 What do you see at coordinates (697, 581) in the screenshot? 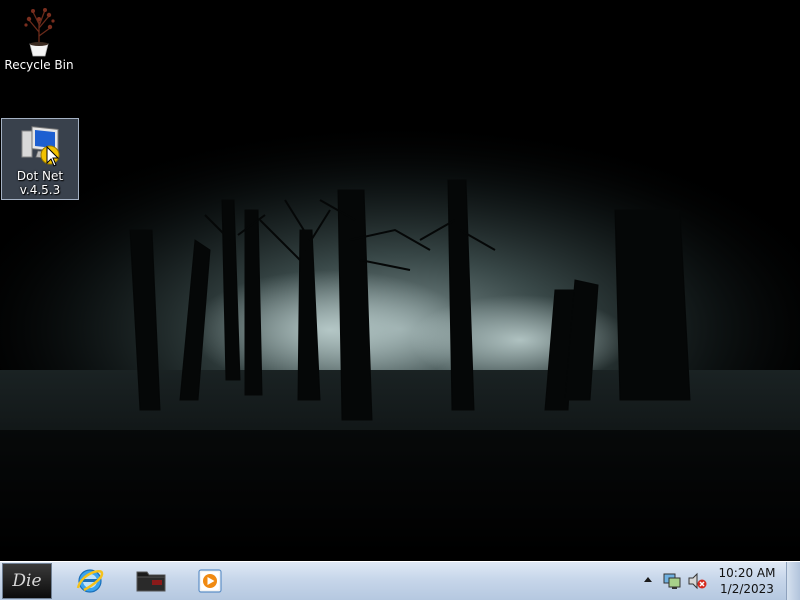
I see `volume-muted-icon` at bounding box center [697, 581].